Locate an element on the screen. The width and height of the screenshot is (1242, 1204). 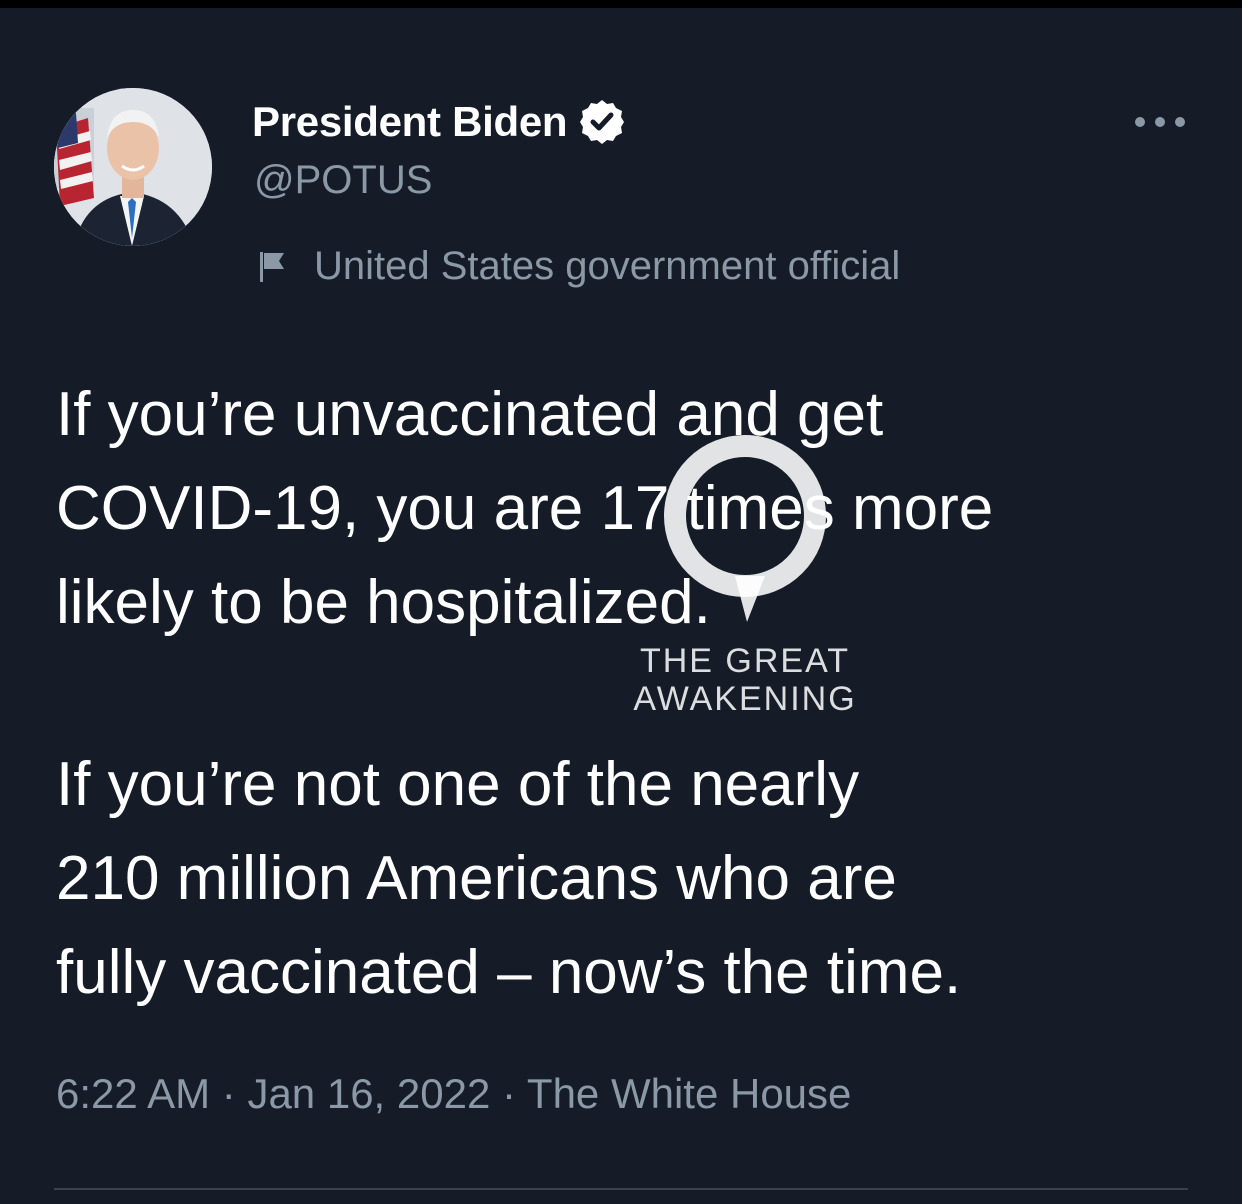
flag-icon is located at coordinates (274, 266).